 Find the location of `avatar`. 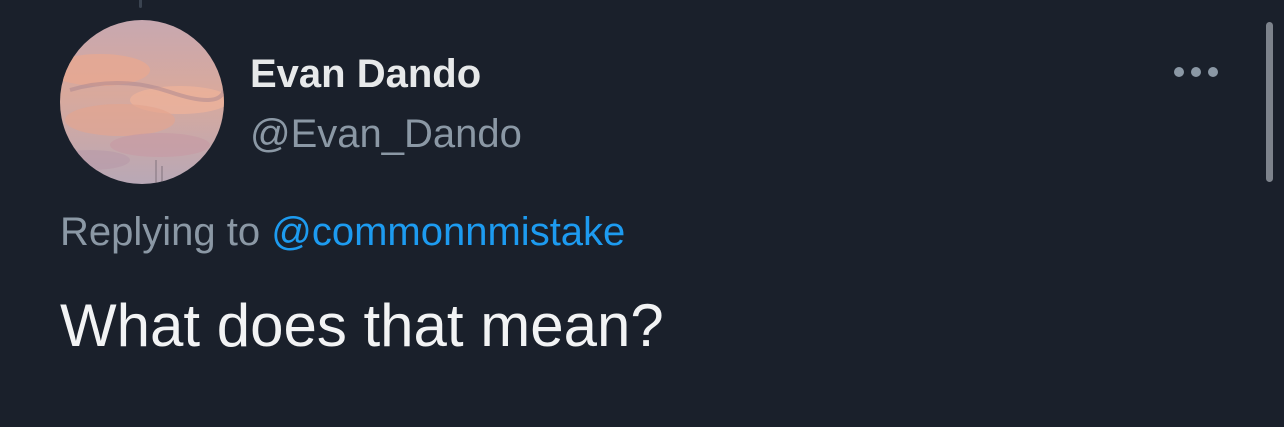

avatar is located at coordinates (142, 102).